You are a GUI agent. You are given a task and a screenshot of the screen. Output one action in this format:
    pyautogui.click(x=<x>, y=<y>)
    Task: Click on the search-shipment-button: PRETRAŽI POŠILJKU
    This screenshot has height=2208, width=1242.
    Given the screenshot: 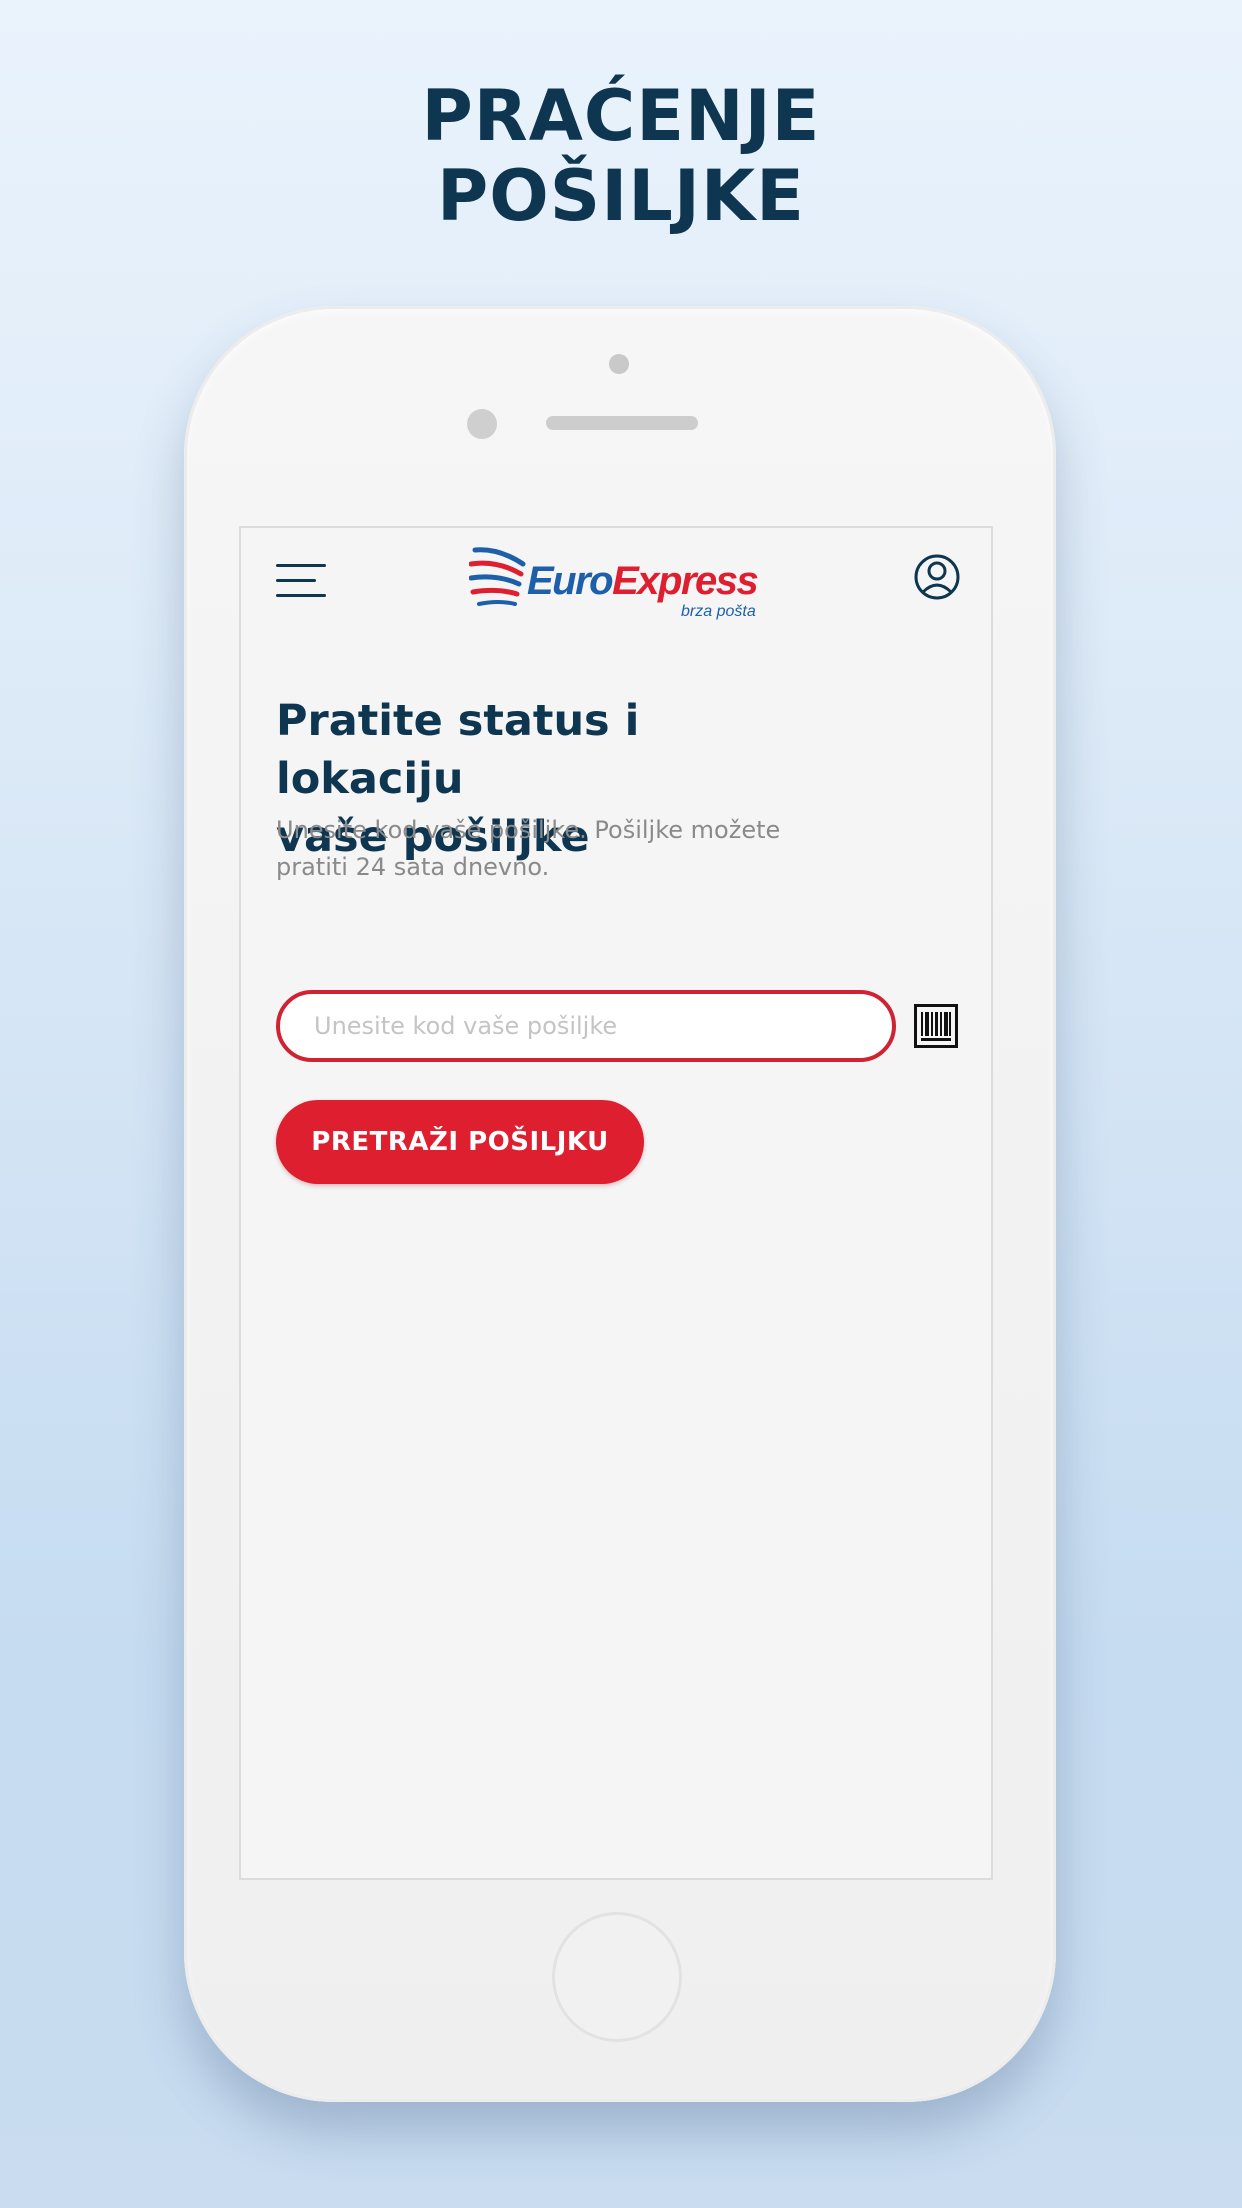 What is the action you would take?
    pyautogui.click(x=460, y=1142)
    